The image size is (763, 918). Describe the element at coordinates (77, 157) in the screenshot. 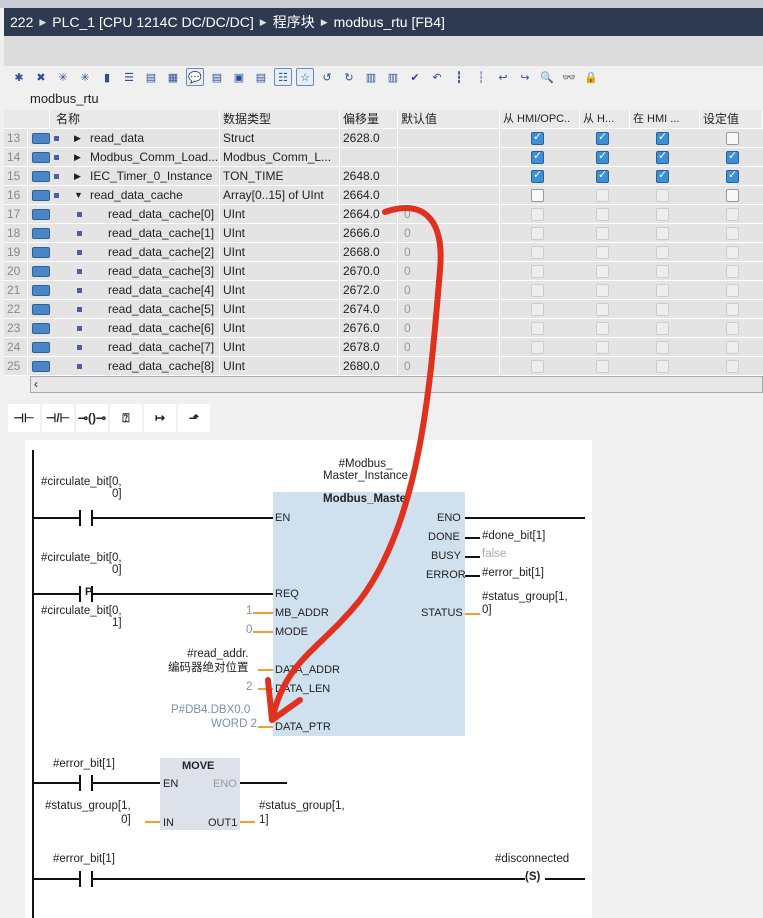

I see `expand-icon: ▶` at that location.